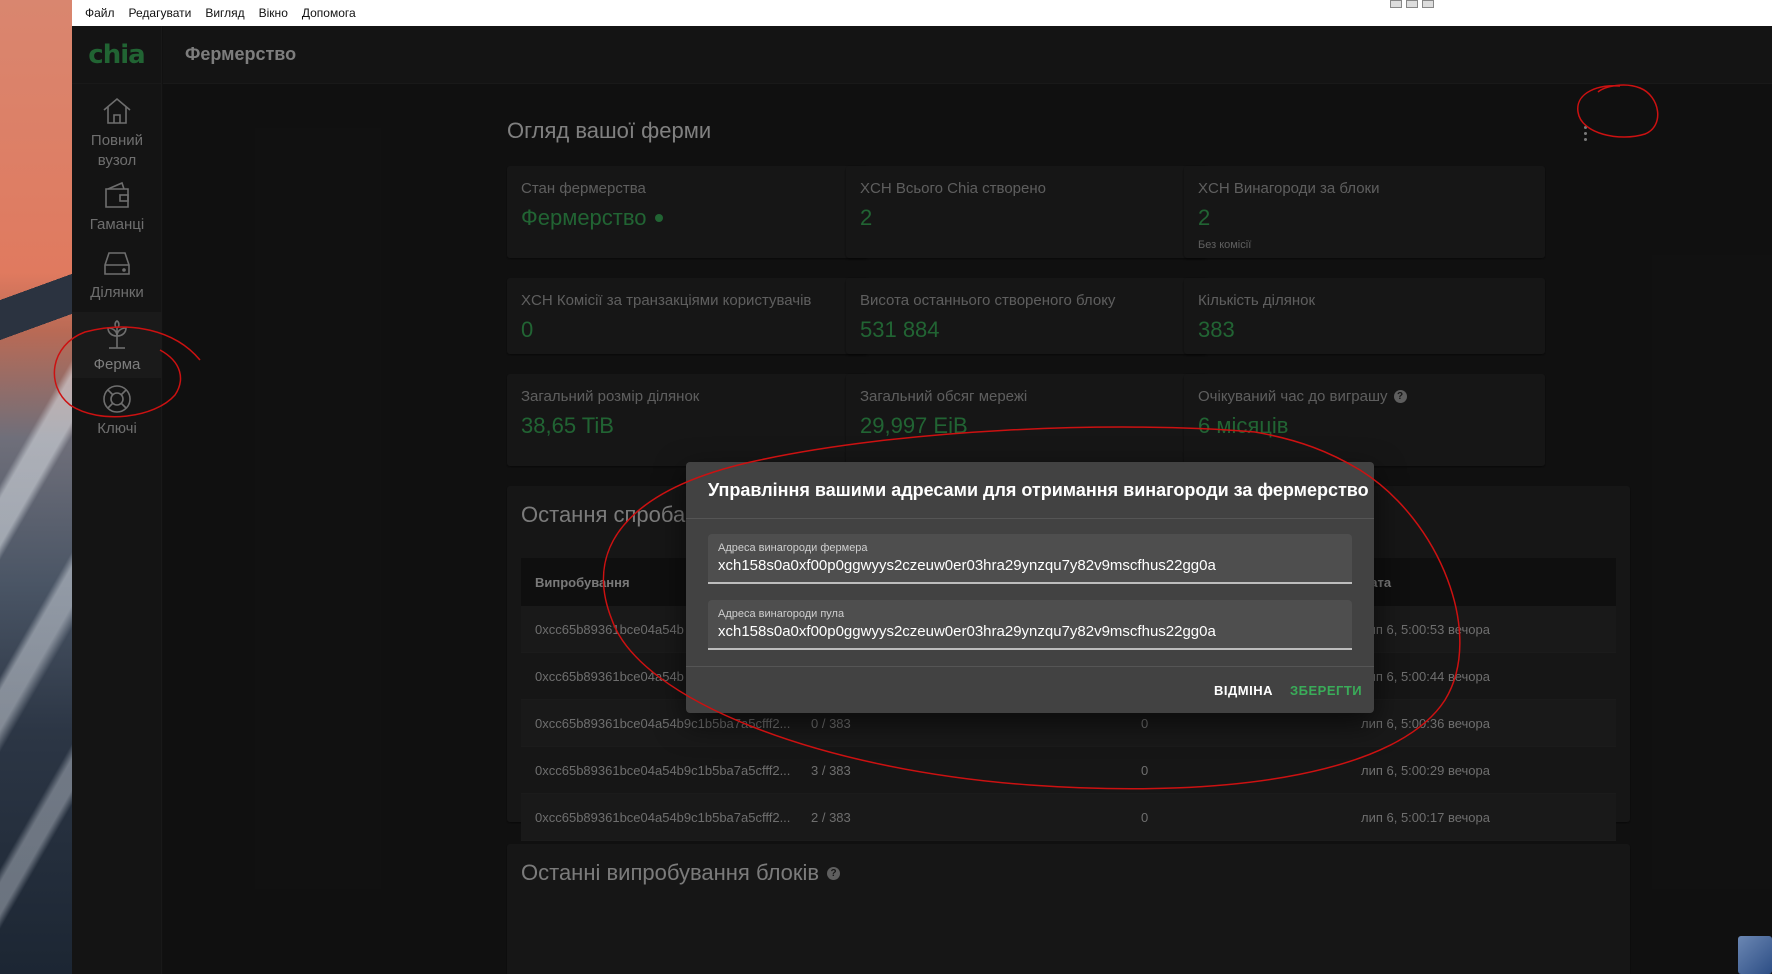 The image size is (1772, 974). Describe the element at coordinates (329, 13) in the screenshot. I see `menu-help: Допомога` at that location.